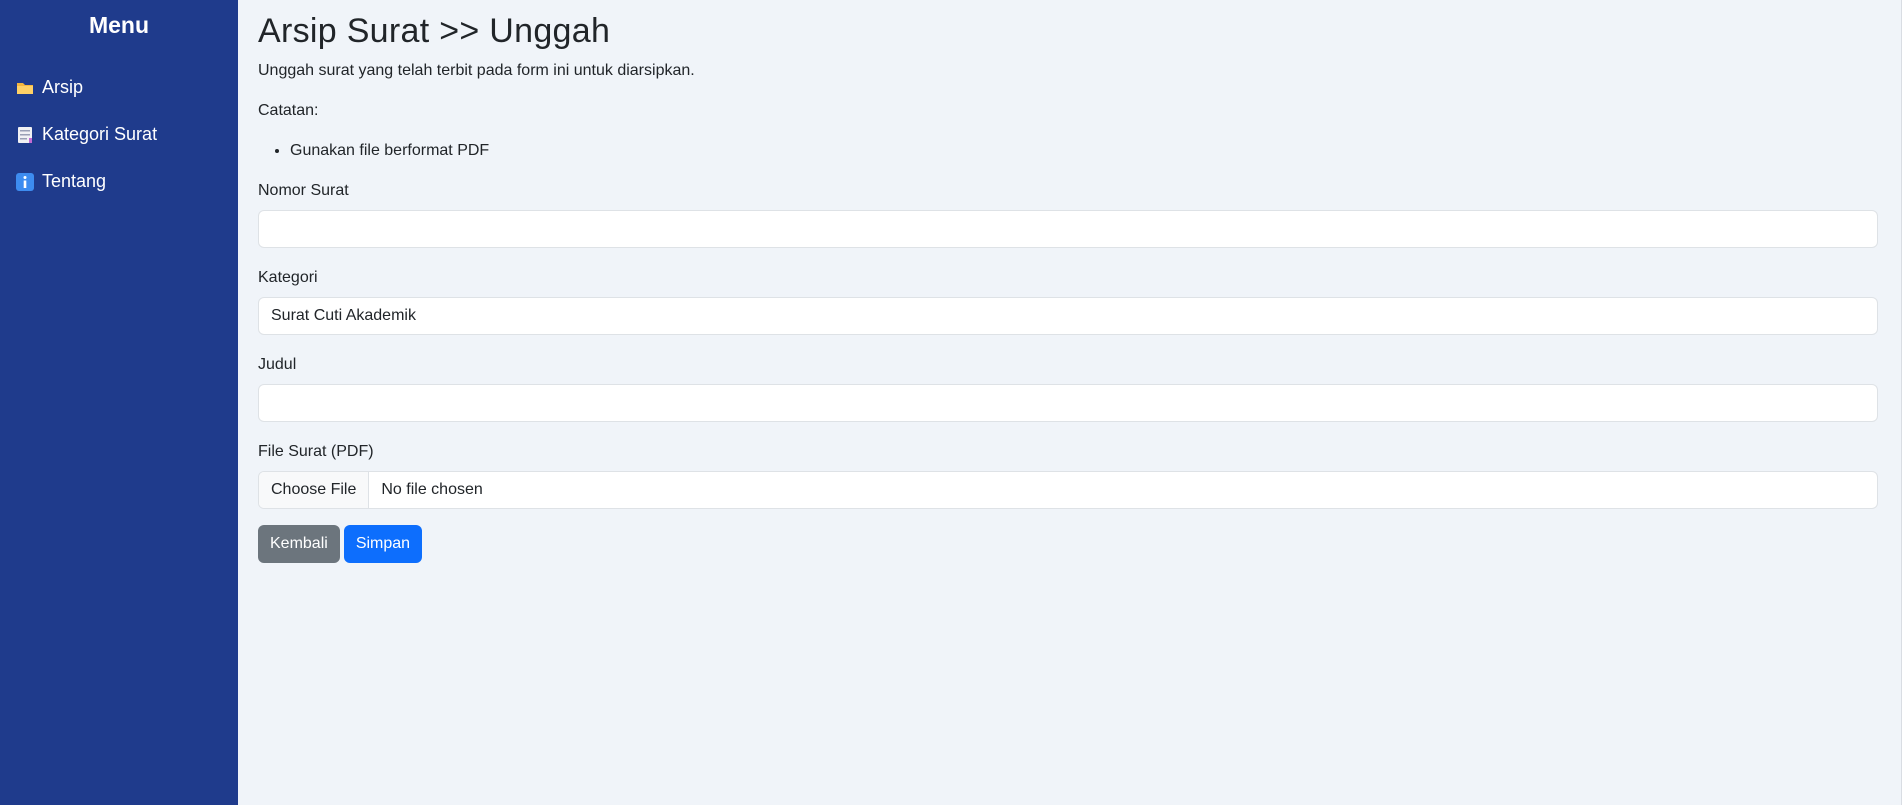 This screenshot has height=805, width=1902. Describe the element at coordinates (119, 402) in the screenshot. I see `sidebar: Menu Arsip Kategori Surat Tentang` at that location.